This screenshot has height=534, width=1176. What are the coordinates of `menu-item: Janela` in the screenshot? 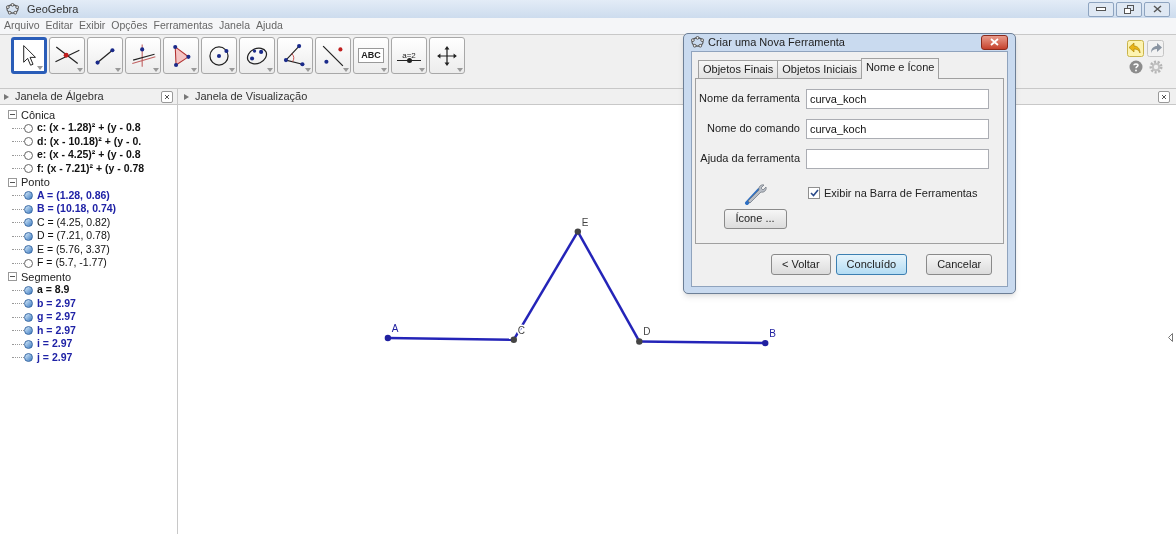 It's located at (234, 26).